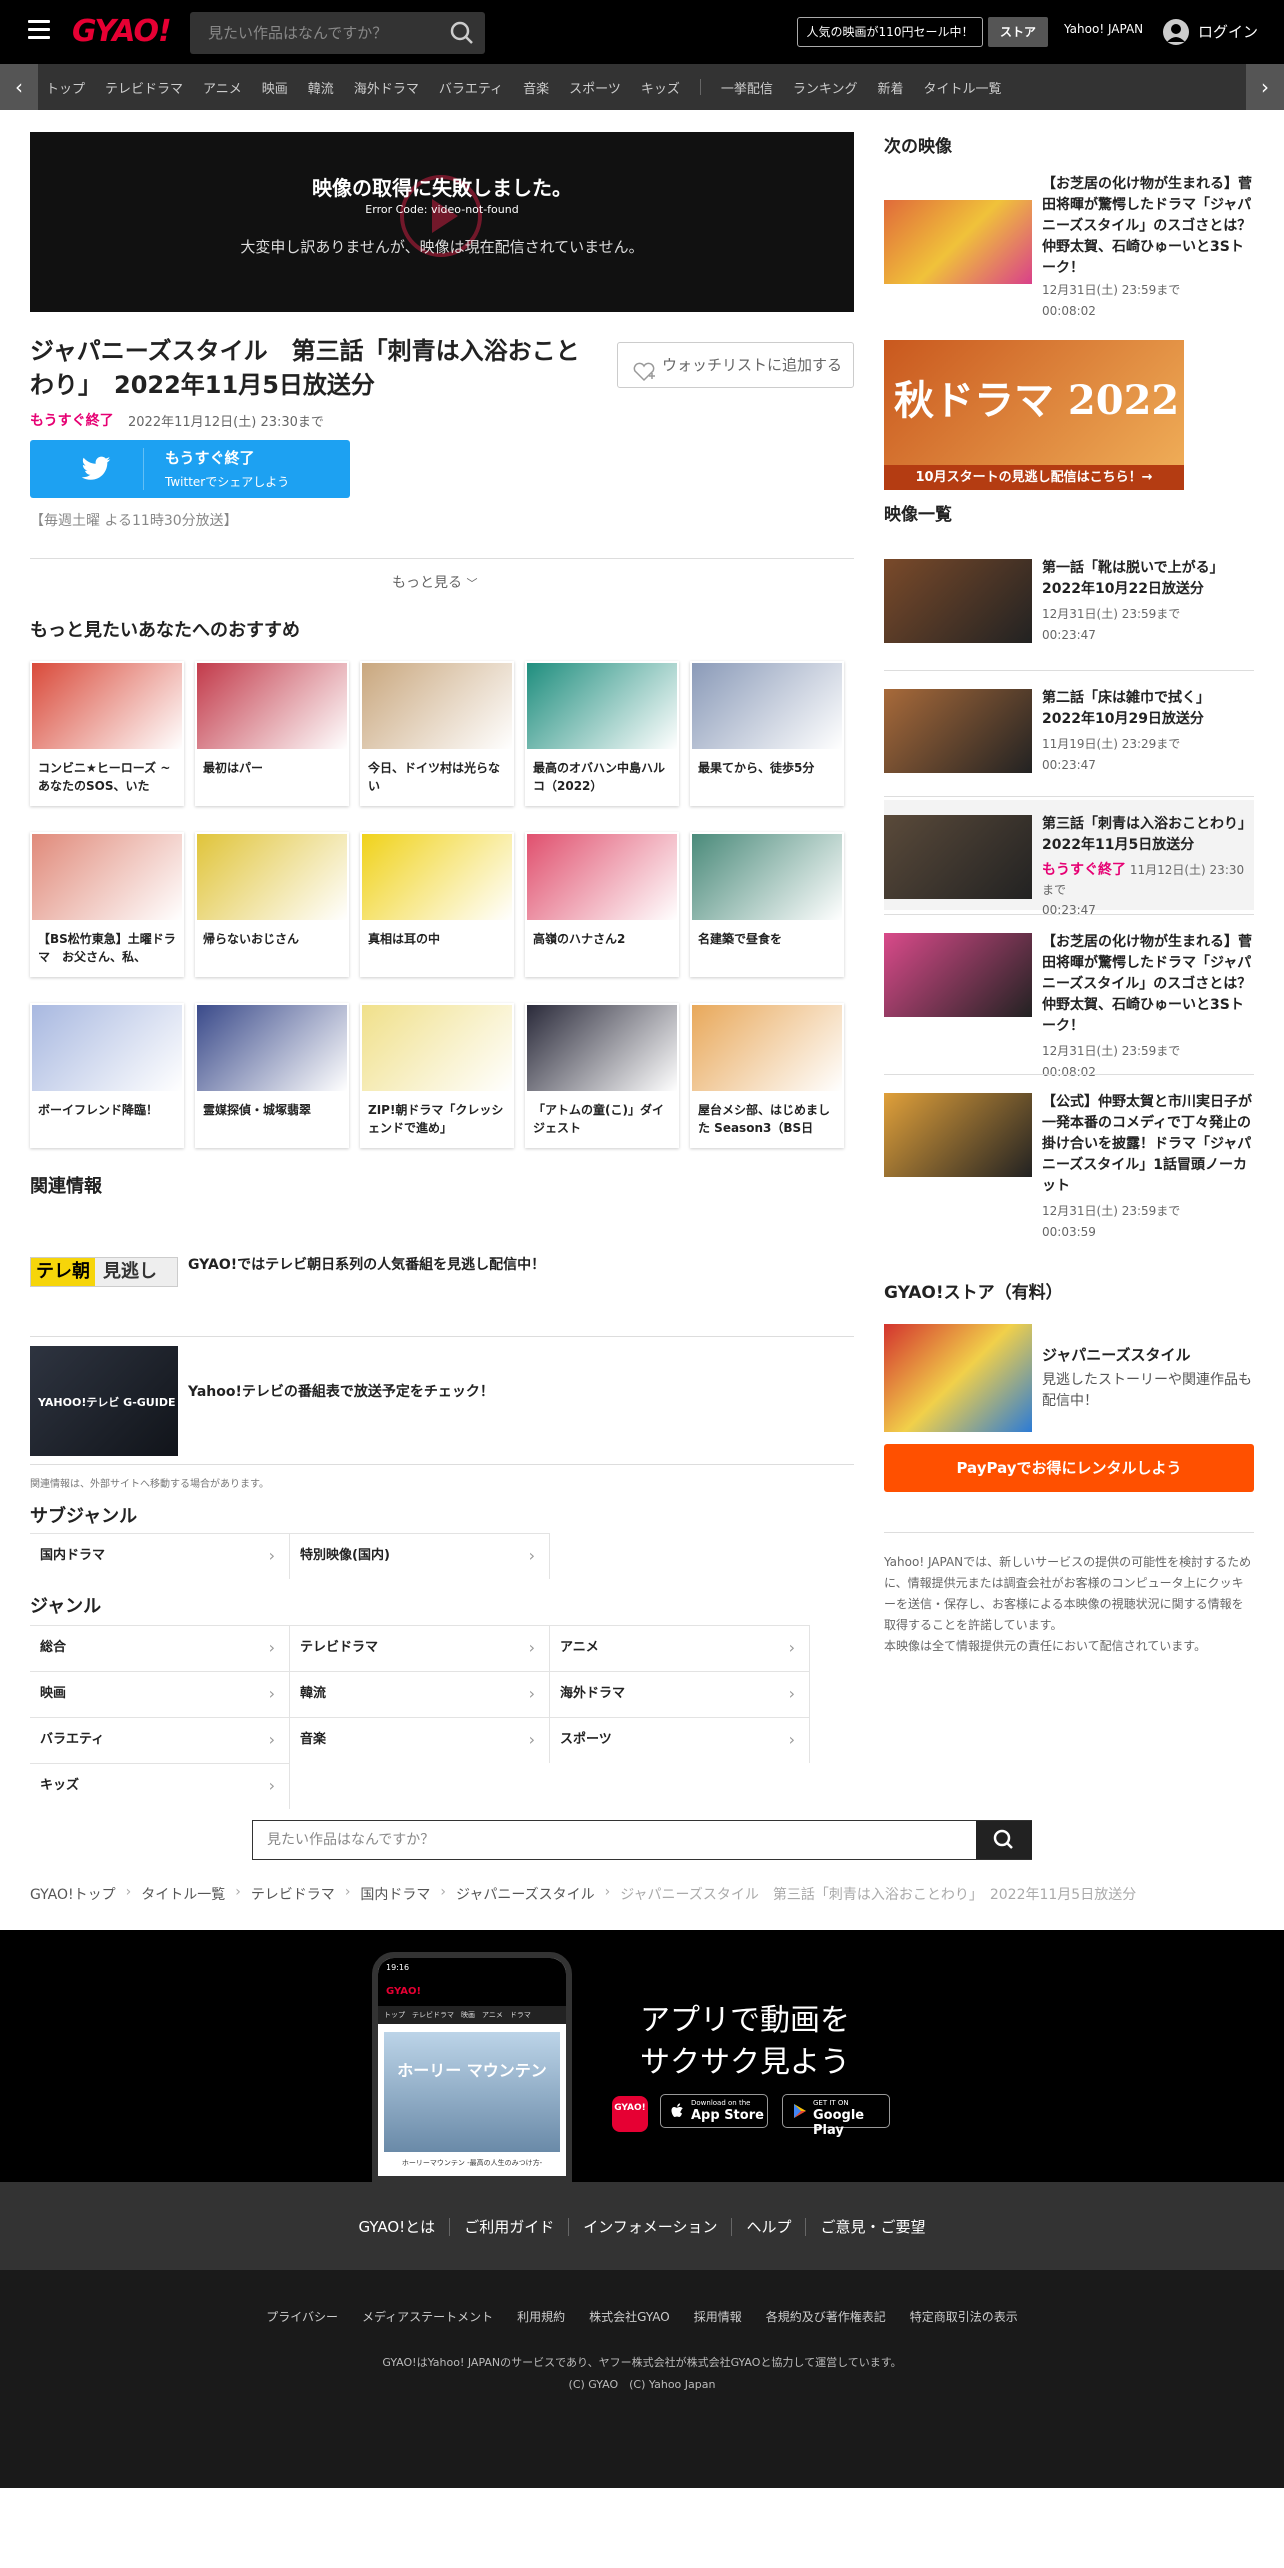 This screenshot has width=1284, height=2568. Describe the element at coordinates (395, 1894) in the screenshot. I see `breadcrumb-item: 国内ドラマ` at that location.